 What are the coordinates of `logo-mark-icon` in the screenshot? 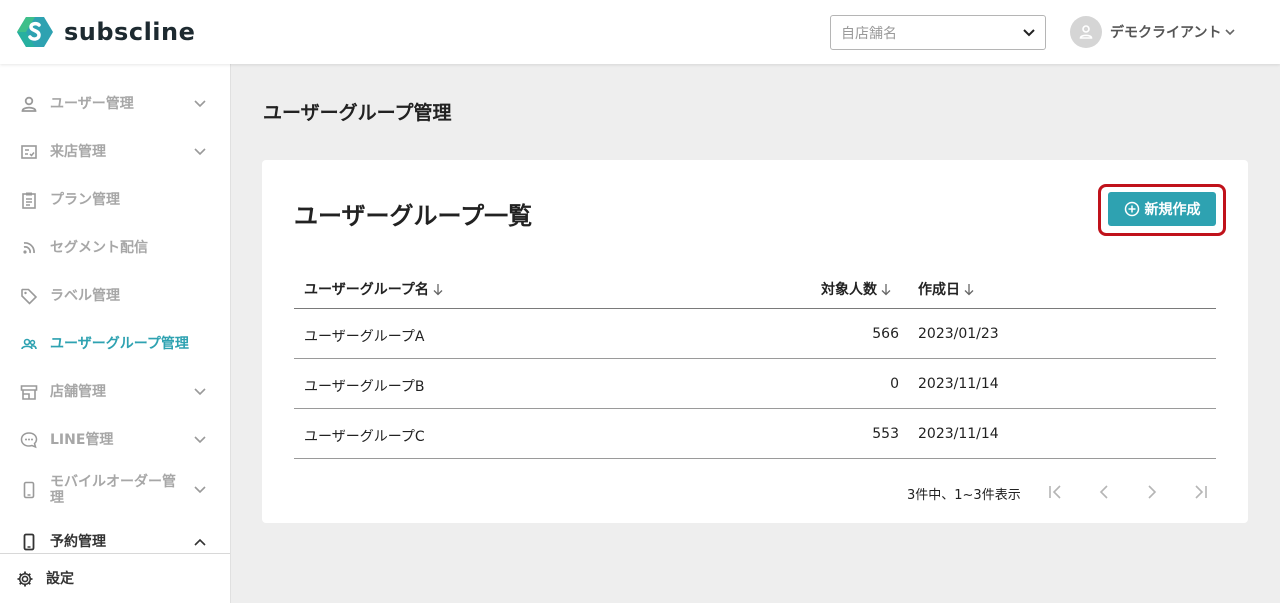 It's located at (35, 32).